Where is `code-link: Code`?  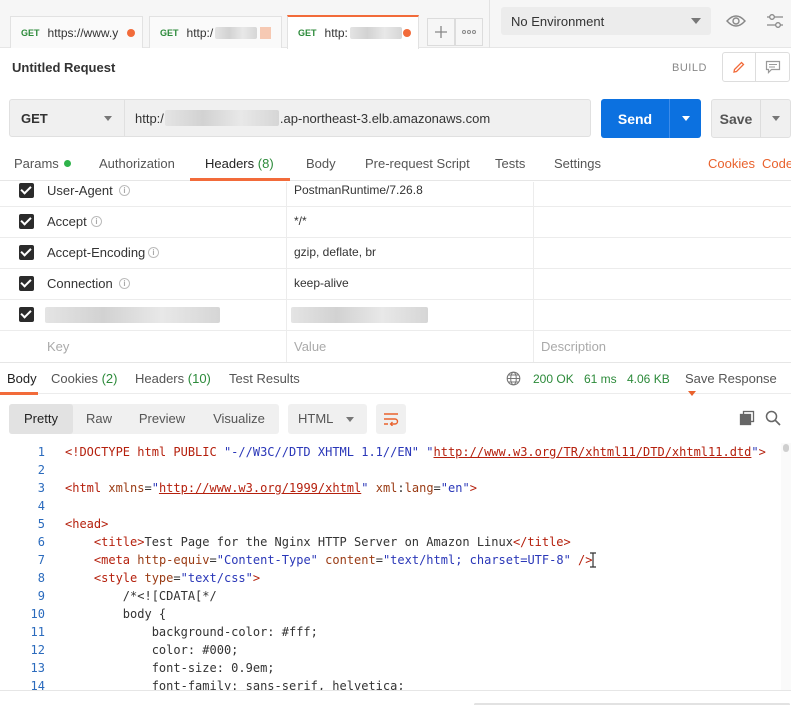 code-link: Code is located at coordinates (776, 163).